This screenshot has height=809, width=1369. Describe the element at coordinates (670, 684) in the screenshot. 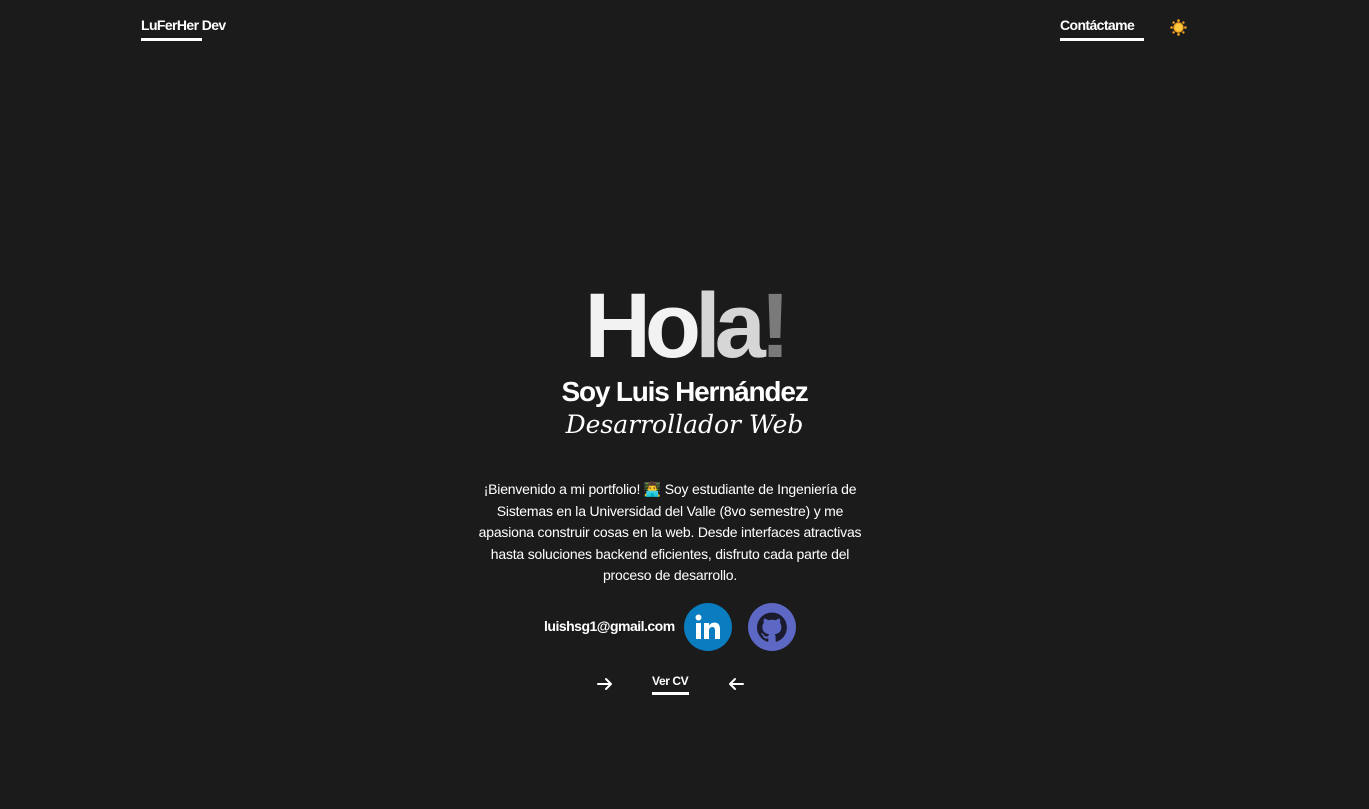

I see `view-cv-link: Ver CV` at that location.